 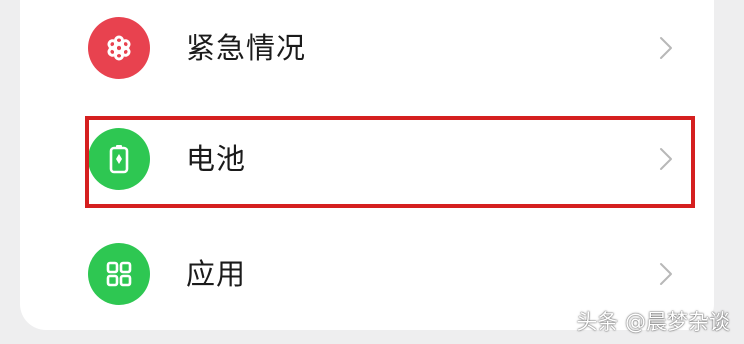 I want to click on settings-item-label: 紧急情况, so click(x=246, y=48).